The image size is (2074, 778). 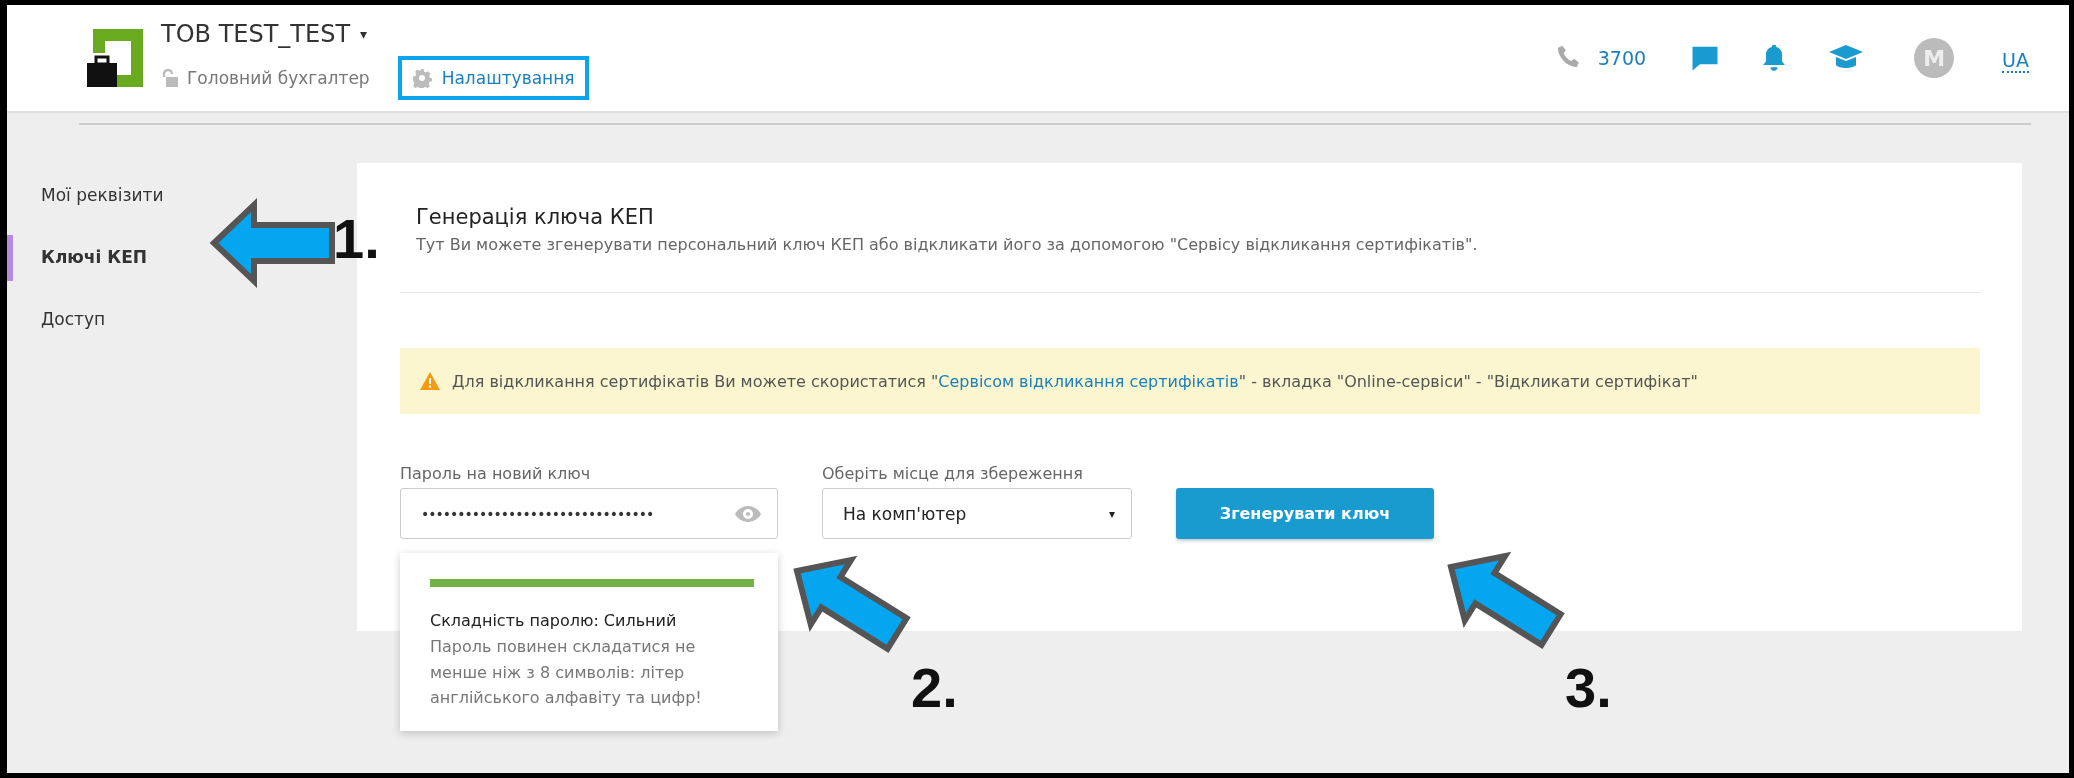 I want to click on company-name: ТОВ TEST_TEST, so click(x=256, y=34).